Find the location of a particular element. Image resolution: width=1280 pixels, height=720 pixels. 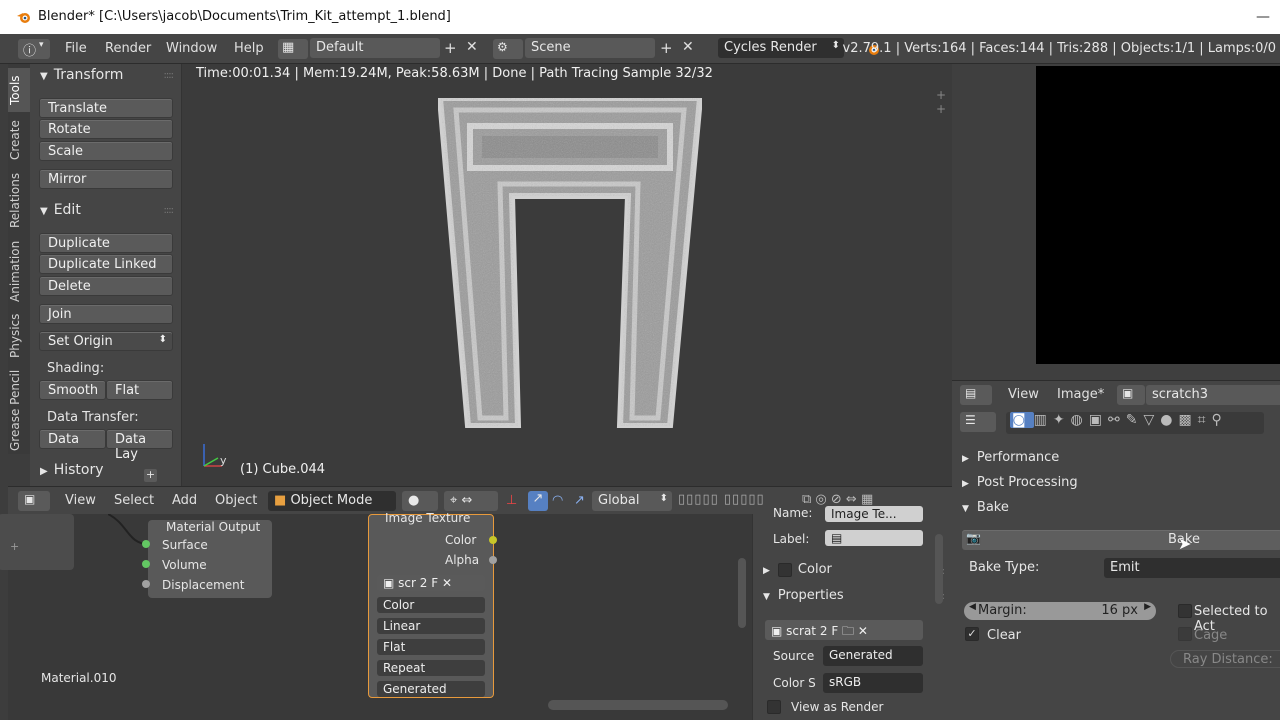

view-as-render-checkbox is located at coordinates (774, 707).